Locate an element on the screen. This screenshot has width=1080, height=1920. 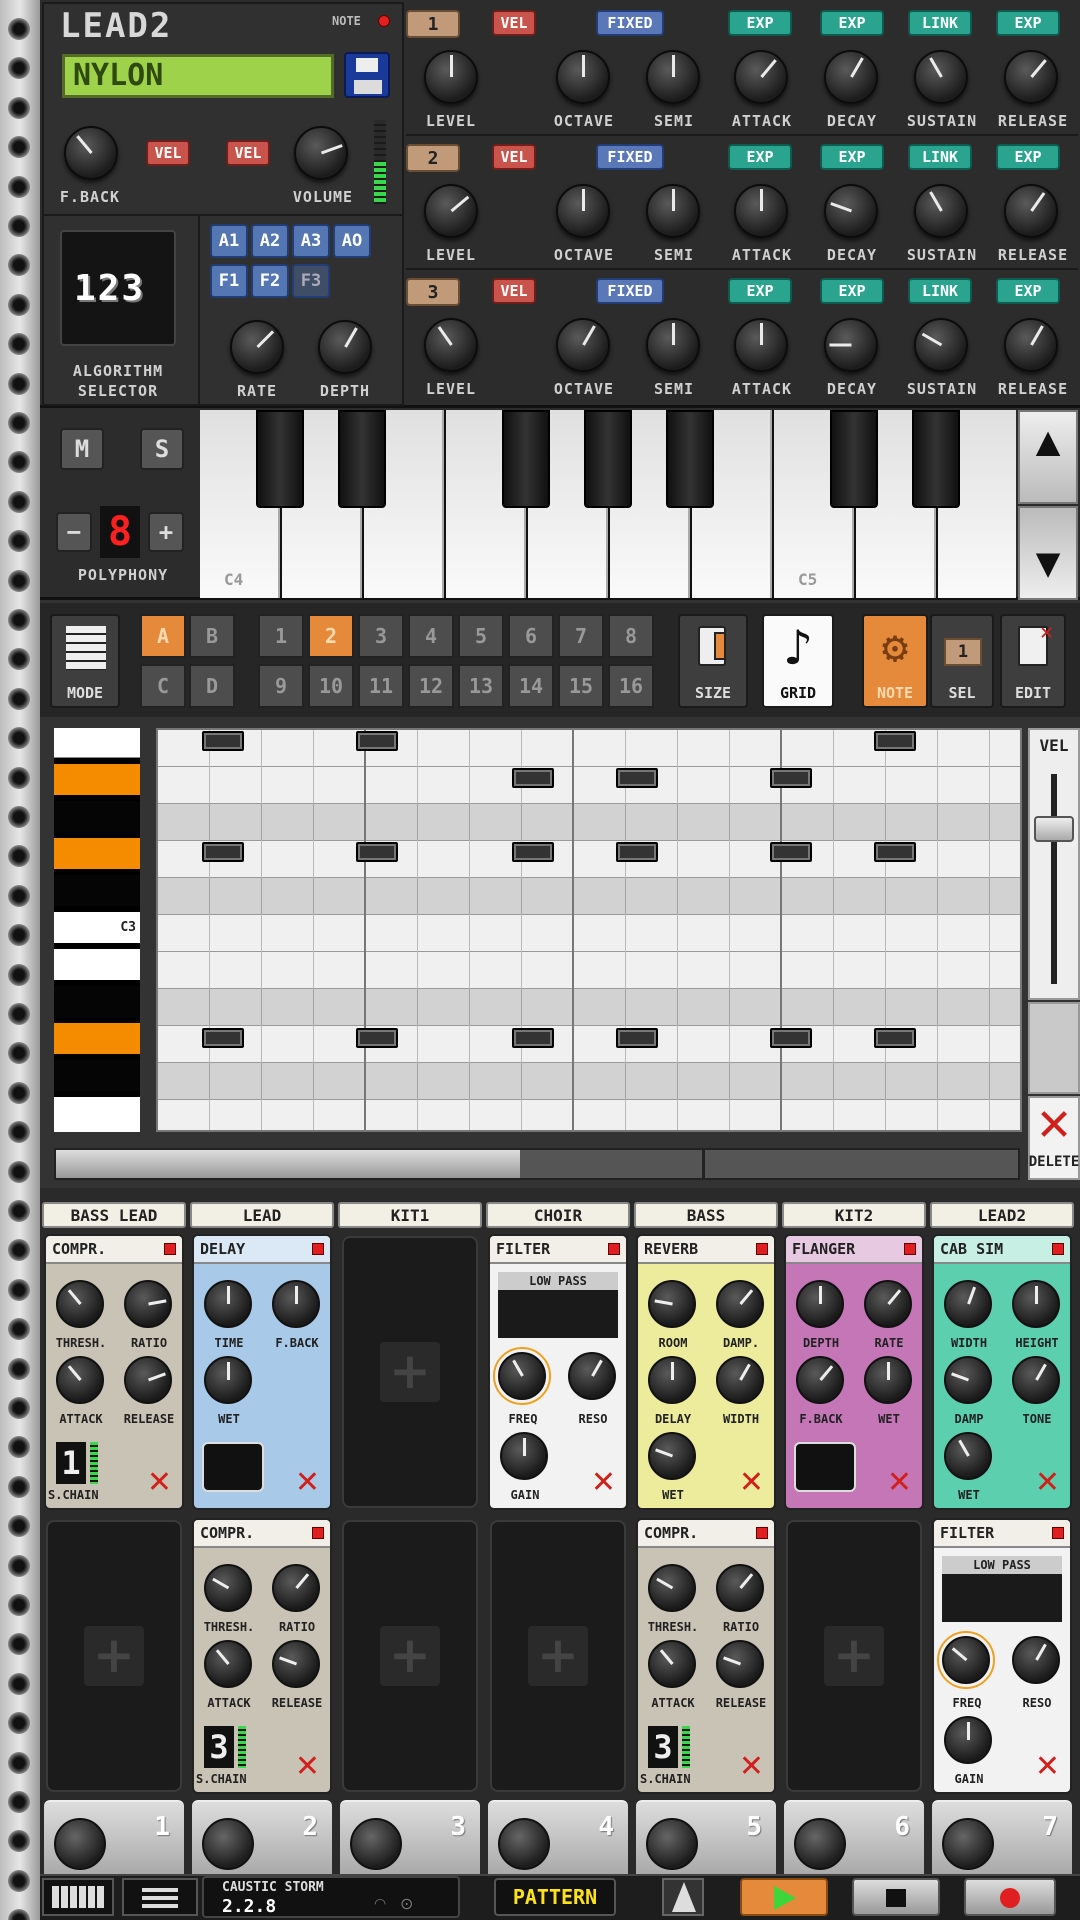
op3-octave-knob is located at coordinates (583, 345).